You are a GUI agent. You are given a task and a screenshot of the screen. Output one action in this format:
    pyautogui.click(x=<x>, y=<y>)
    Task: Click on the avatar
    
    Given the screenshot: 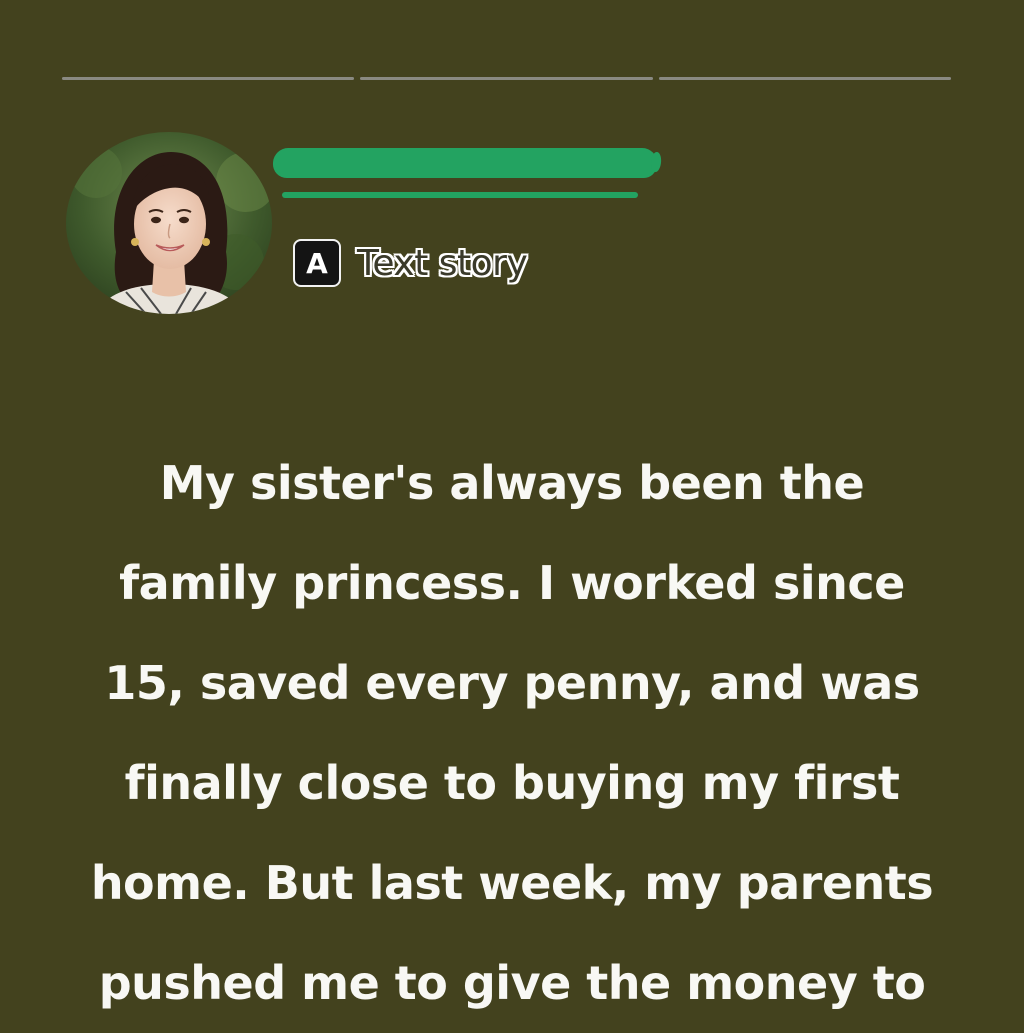 What is the action you would take?
    pyautogui.click(x=169, y=223)
    